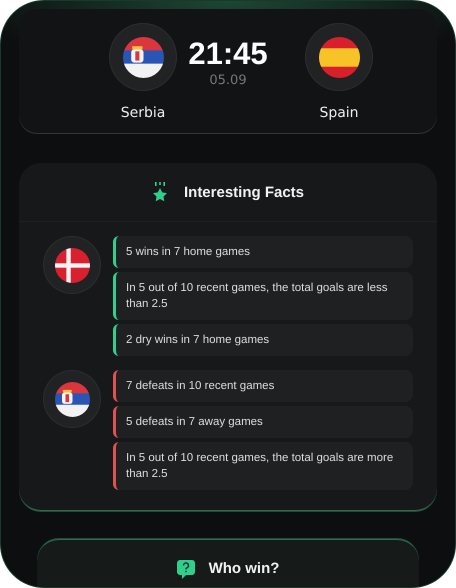 Image resolution: width=456 pixels, height=588 pixels. Describe the element at coordinates (160, 192) in the screenshot. I see `star-icon` at that location.